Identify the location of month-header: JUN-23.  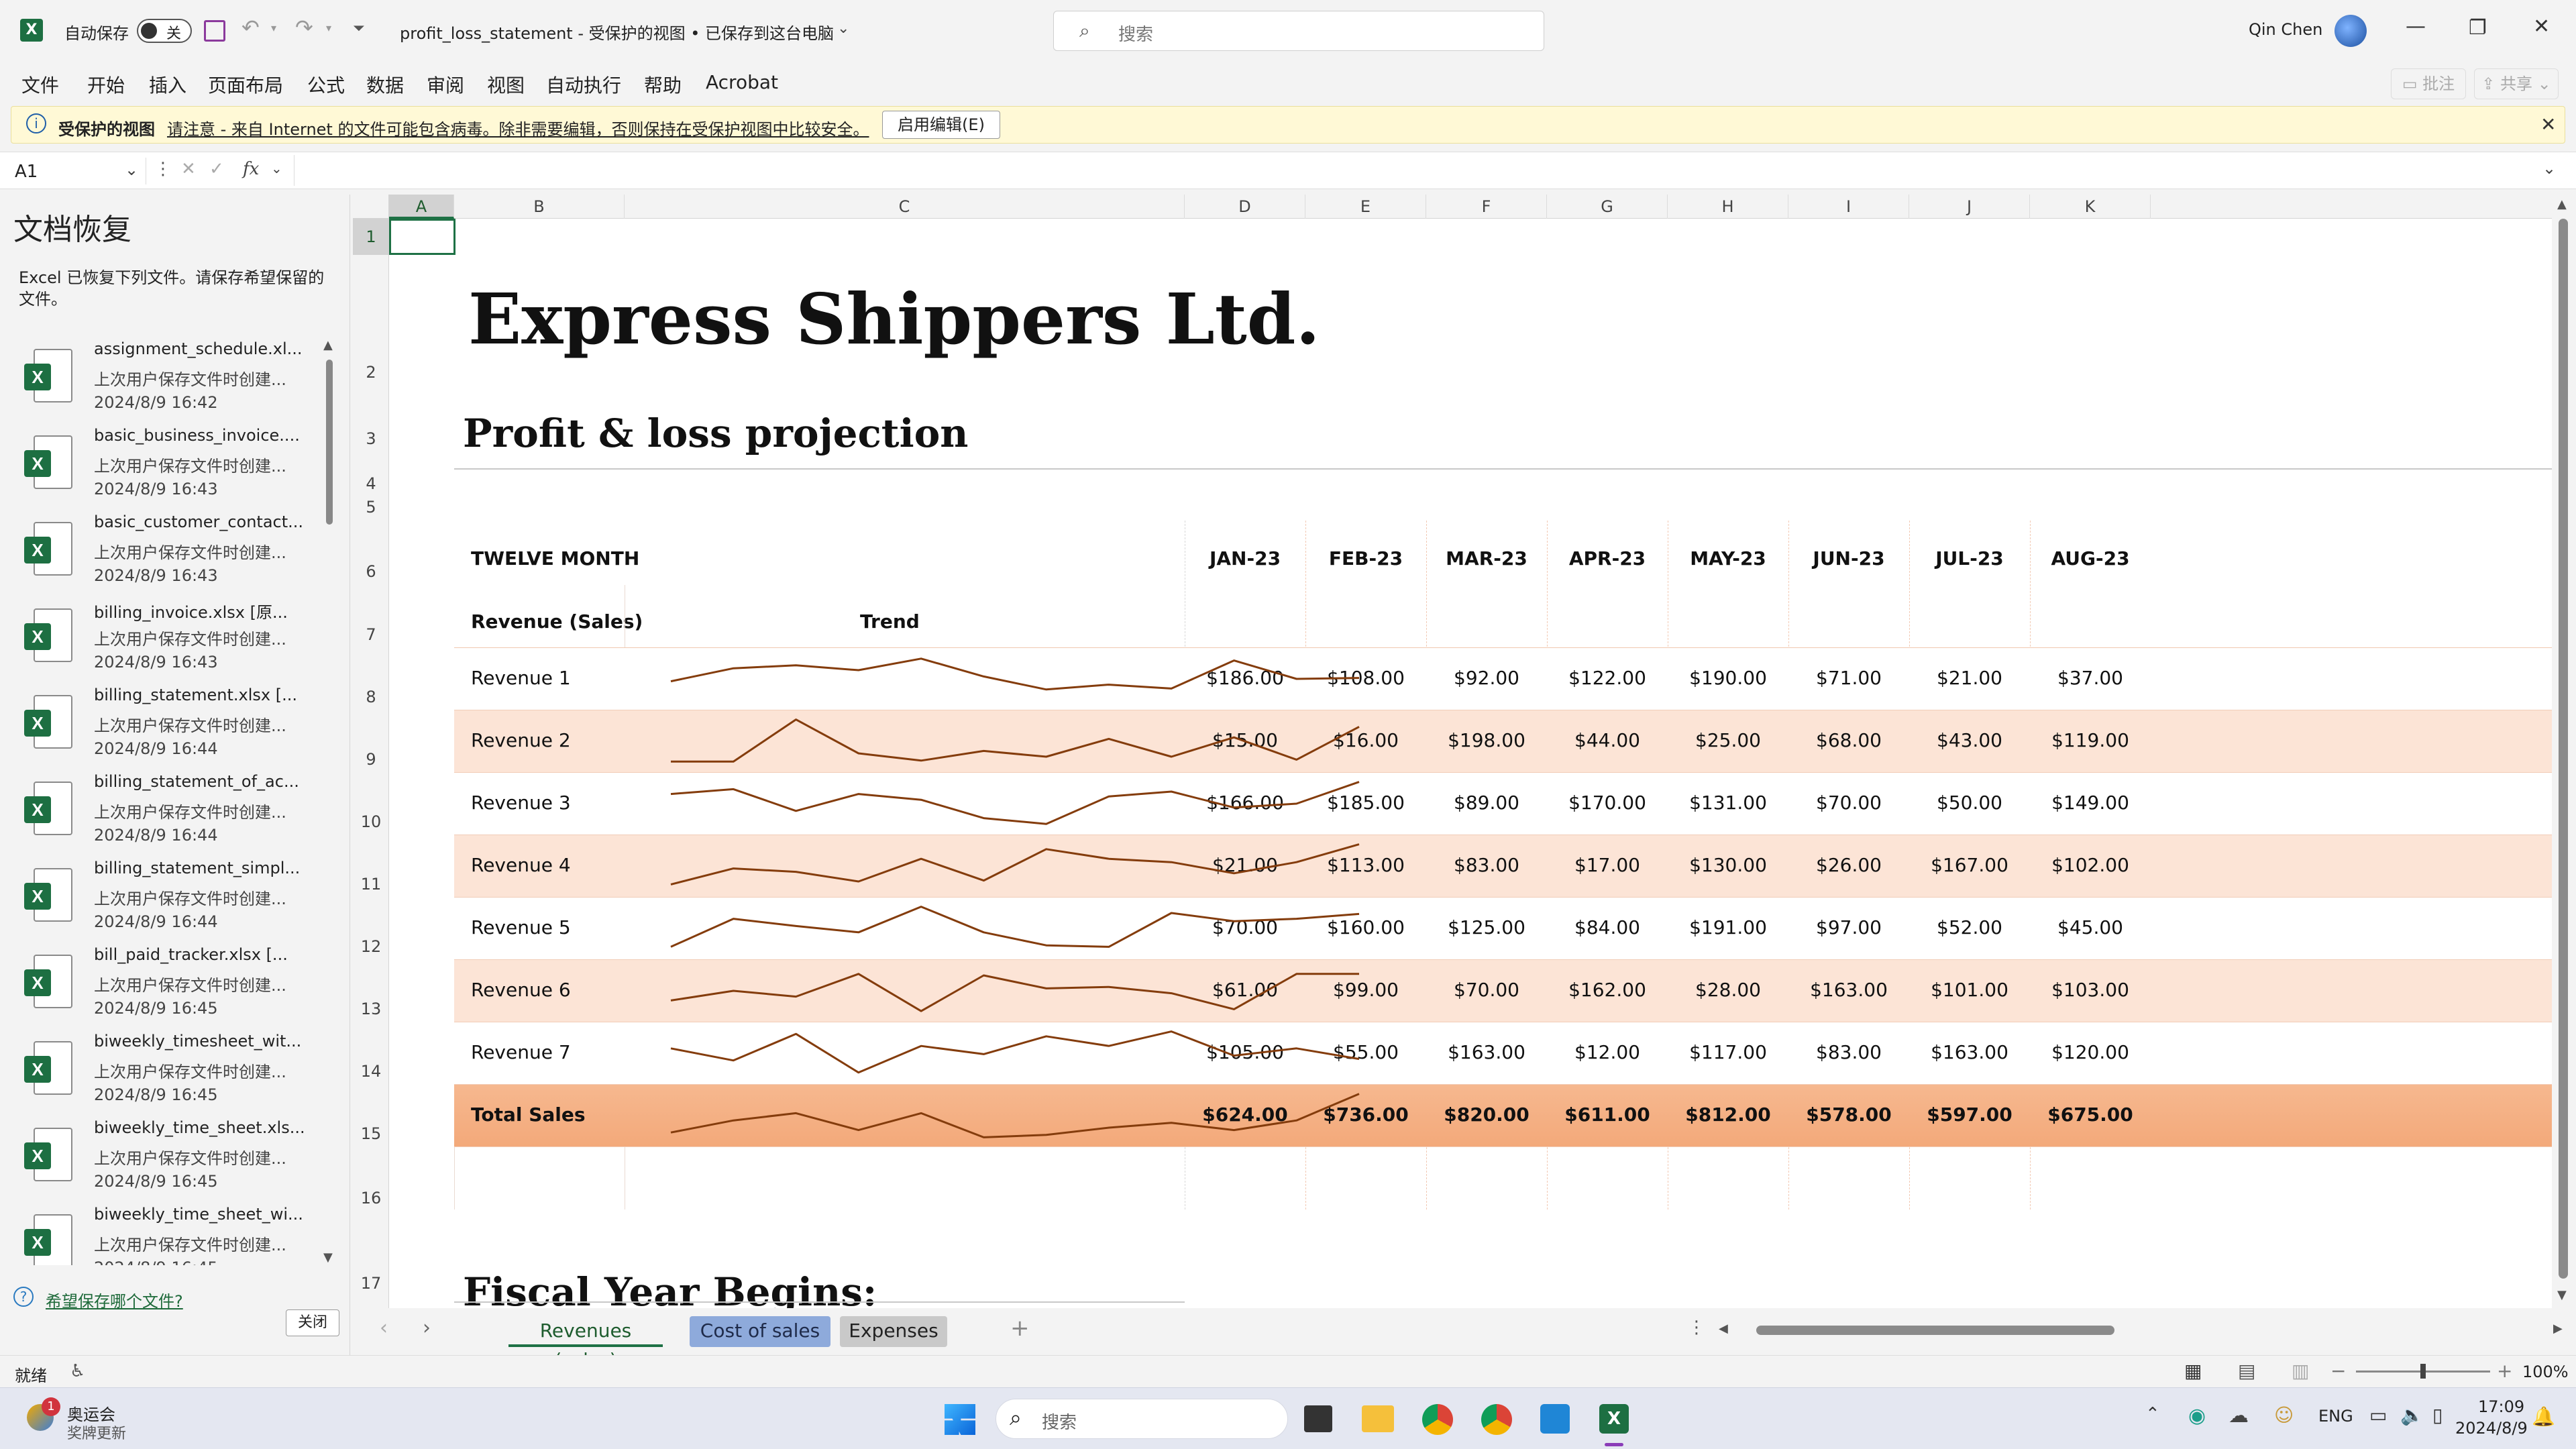
(1848, 558).